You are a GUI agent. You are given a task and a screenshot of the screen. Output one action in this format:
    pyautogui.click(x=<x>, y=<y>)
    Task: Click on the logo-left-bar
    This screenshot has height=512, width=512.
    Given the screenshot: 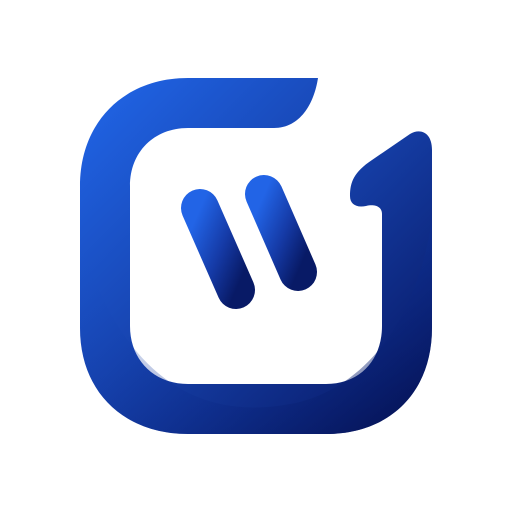 What is the action you would take?
    pyautogui.click(x=218, y=249)
    